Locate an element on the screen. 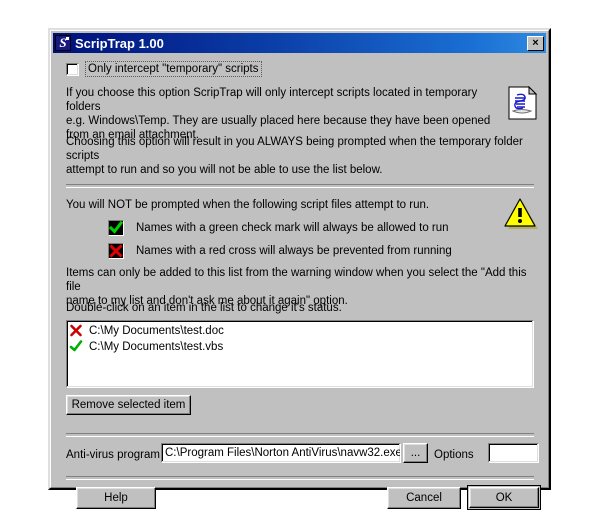 Image resolution: width=600 pixels, height=520 pixels. close-icon: × is located at coordinates (535, 42).